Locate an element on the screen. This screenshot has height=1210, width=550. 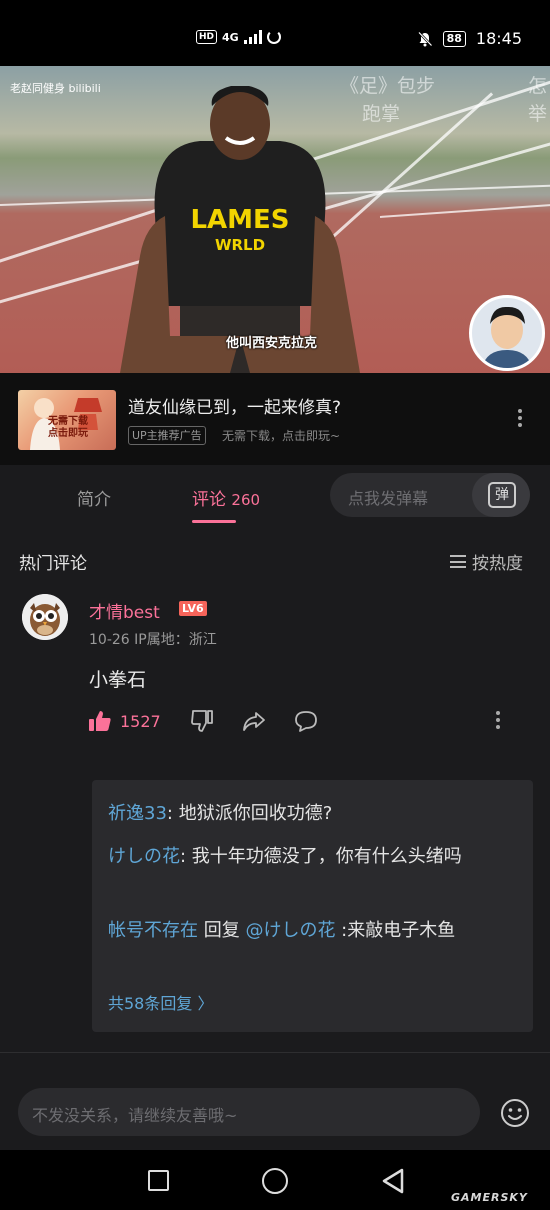
comment-text: 小拳石 is located at coordinates (118, 680).